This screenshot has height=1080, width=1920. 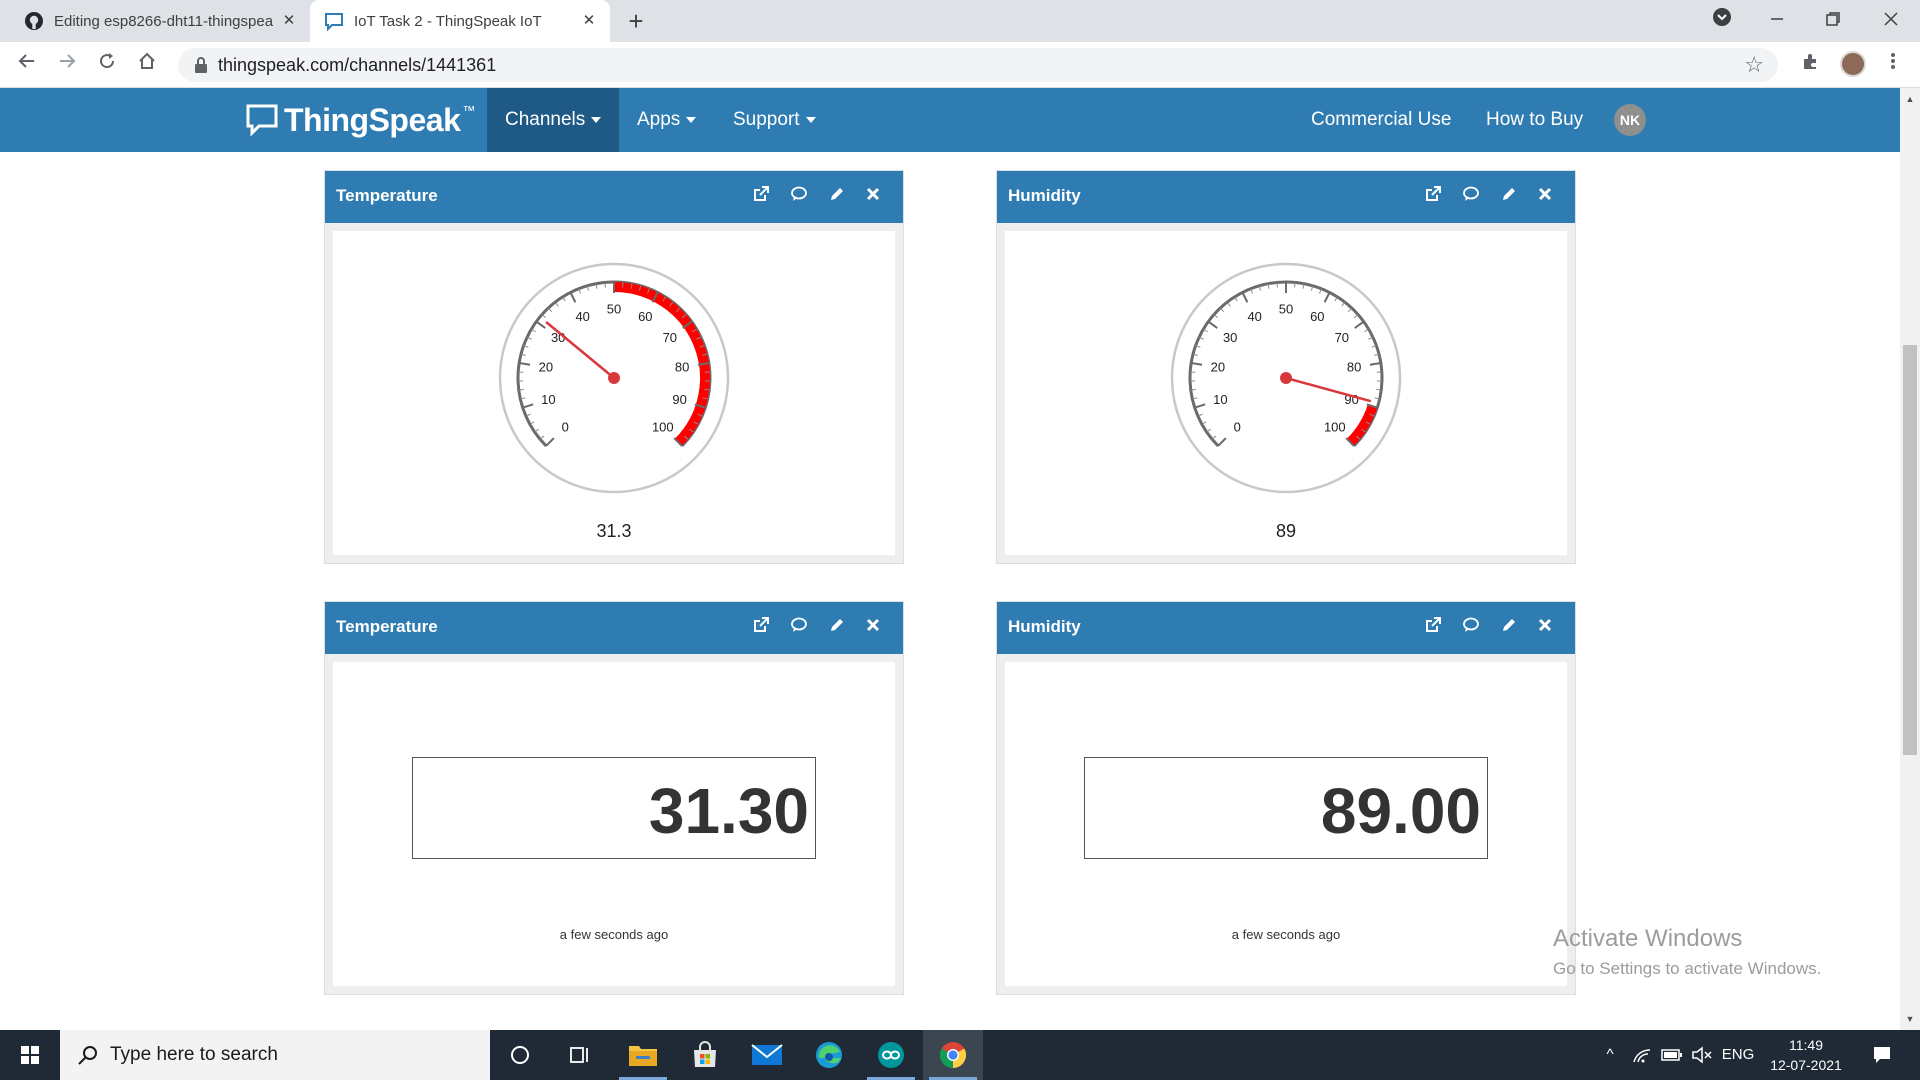 I want to click on gauge-tick-label: 50, so click(x=614, y=309).